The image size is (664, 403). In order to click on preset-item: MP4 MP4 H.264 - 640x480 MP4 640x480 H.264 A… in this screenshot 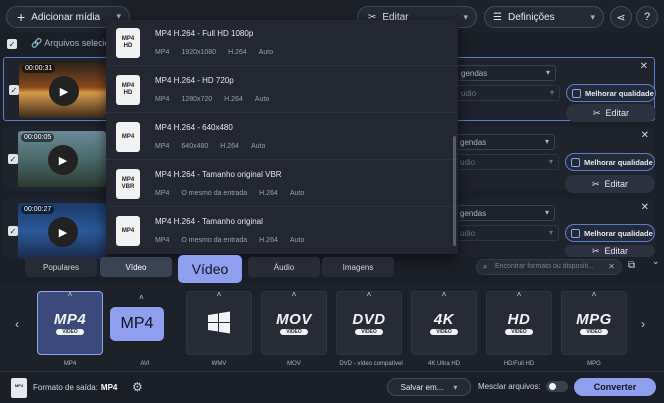, I will do `click(282, 137)`.